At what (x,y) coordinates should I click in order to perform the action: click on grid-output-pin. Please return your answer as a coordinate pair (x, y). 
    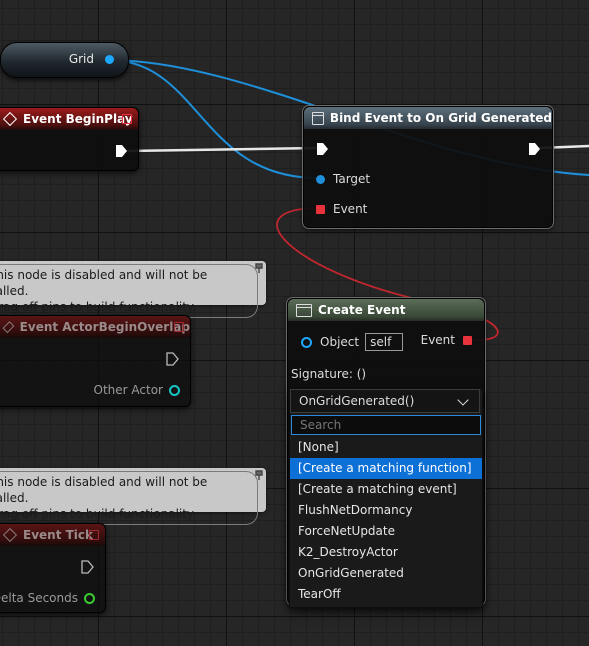
    Looking at the image, I should click on (109, 59).